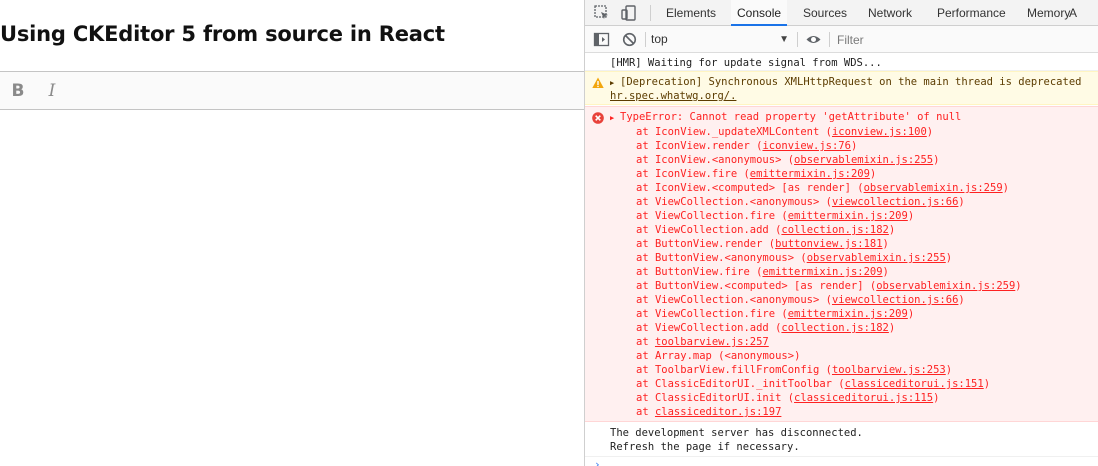  Describe the element at coordinates (734, 370) in the screenshot. I see `stack-frame-function: at ToolbarView.fillFromConfig (` at that location.